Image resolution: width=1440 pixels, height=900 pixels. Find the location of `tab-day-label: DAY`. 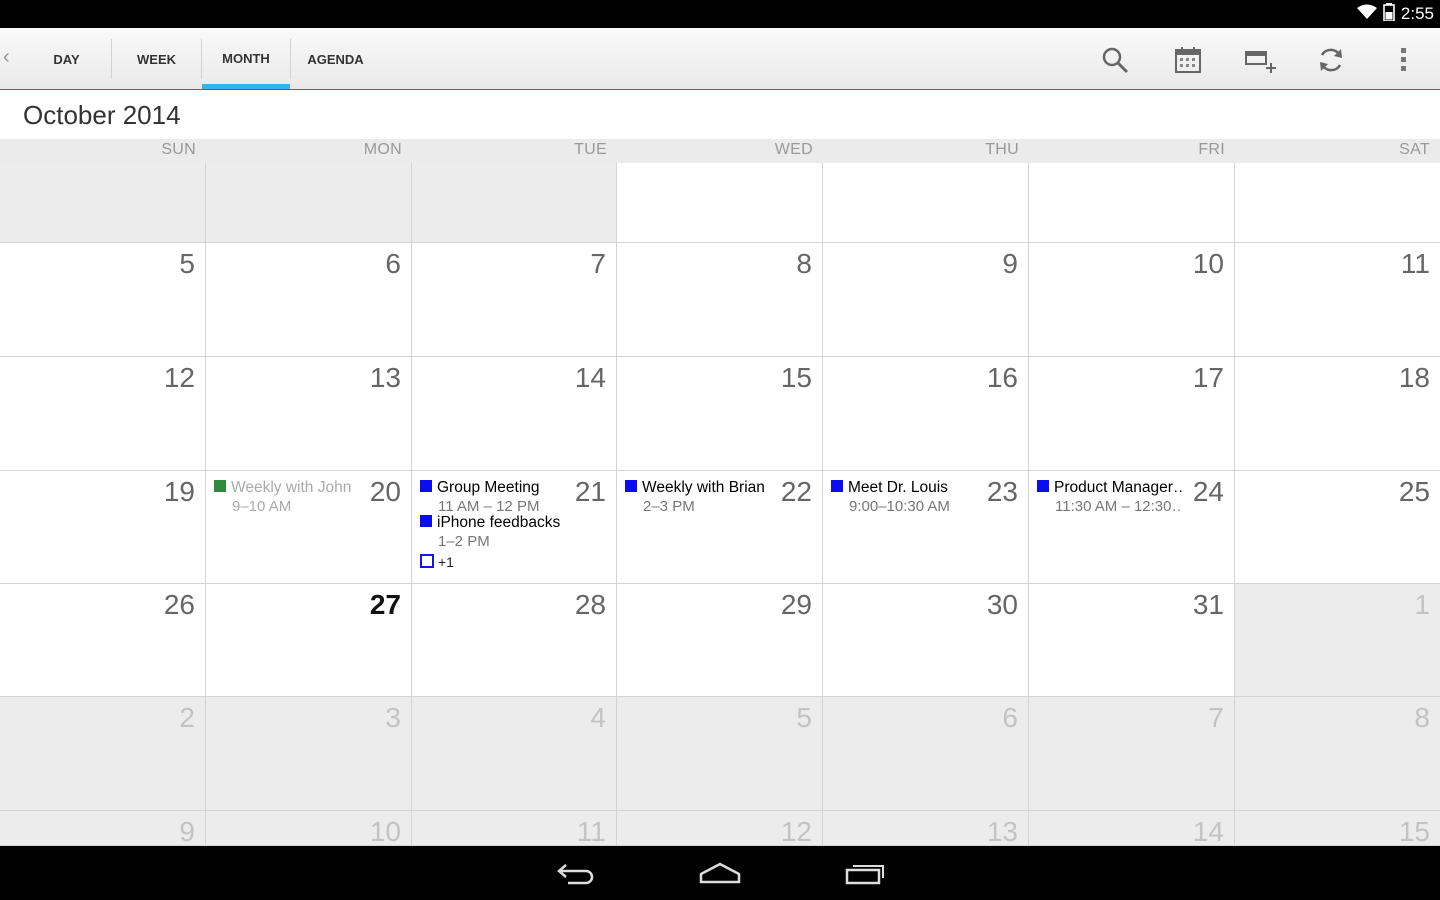

tab-day-label: DAY is located at coordinates (66, 59).